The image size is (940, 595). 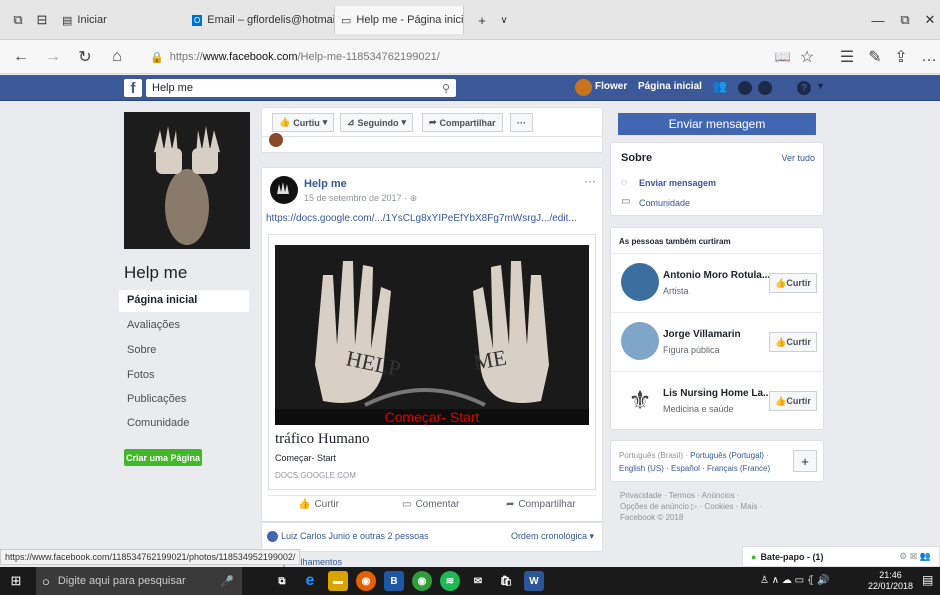 What do you see at coordinates (847, 57) in the screenshot?
I see `favorites-hub-icon: ☰` at bounding box center [847, 57].